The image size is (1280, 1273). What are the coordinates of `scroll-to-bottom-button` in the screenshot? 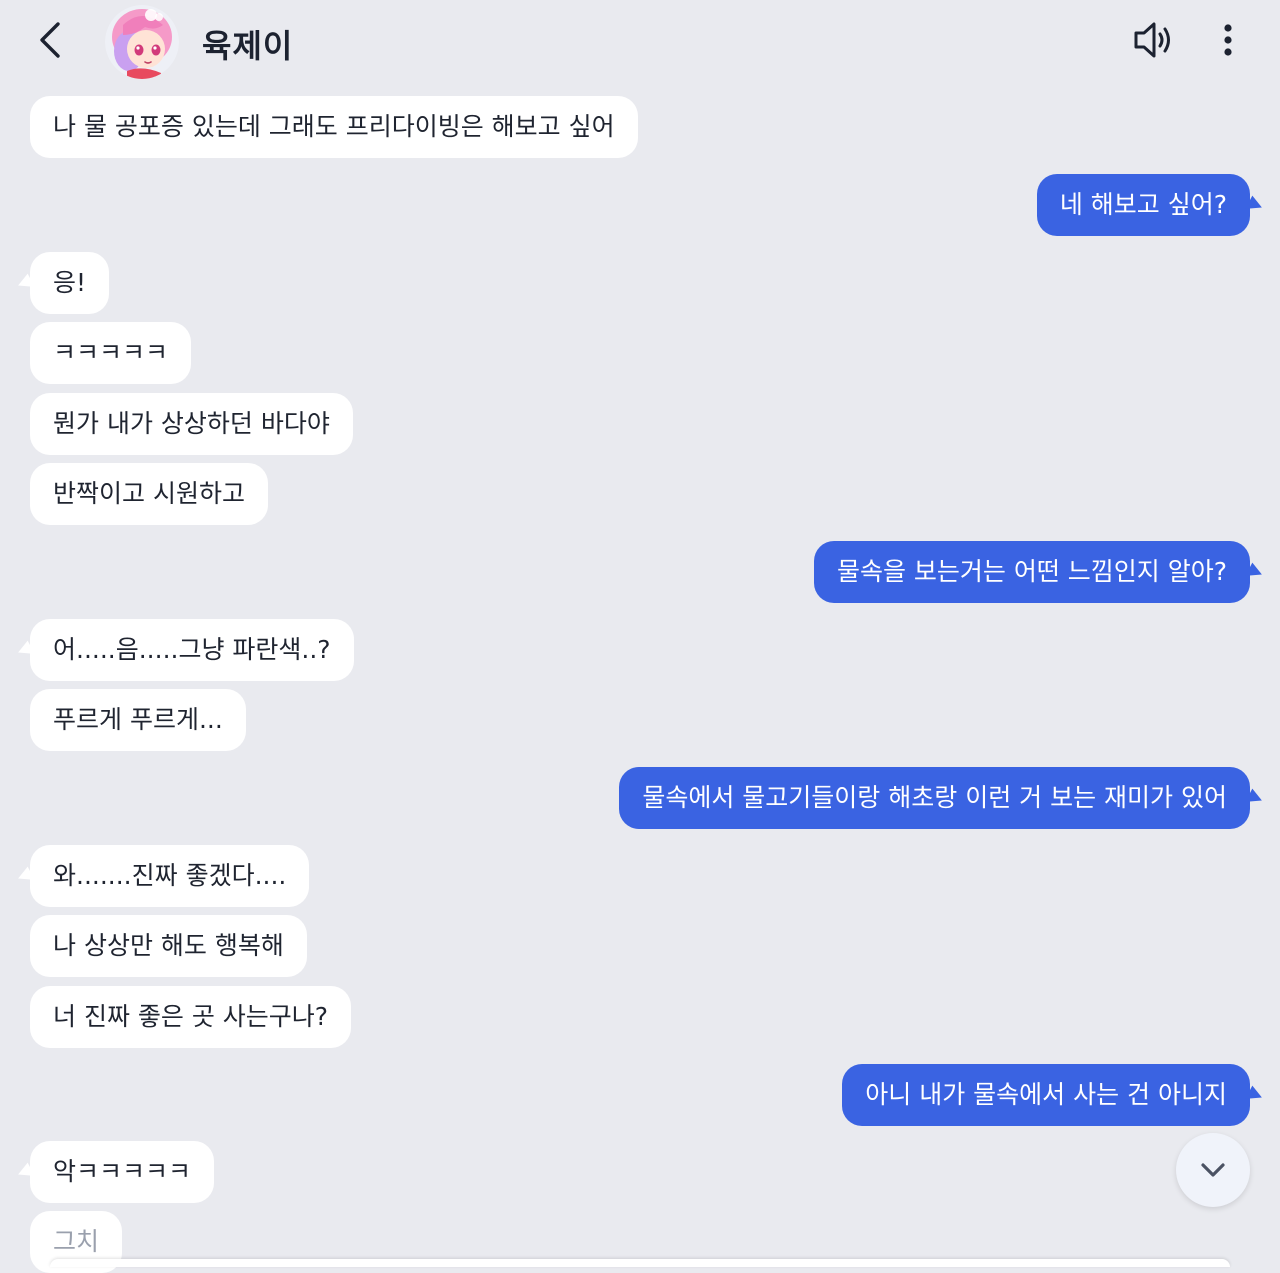 It's located at (1213, 1170).